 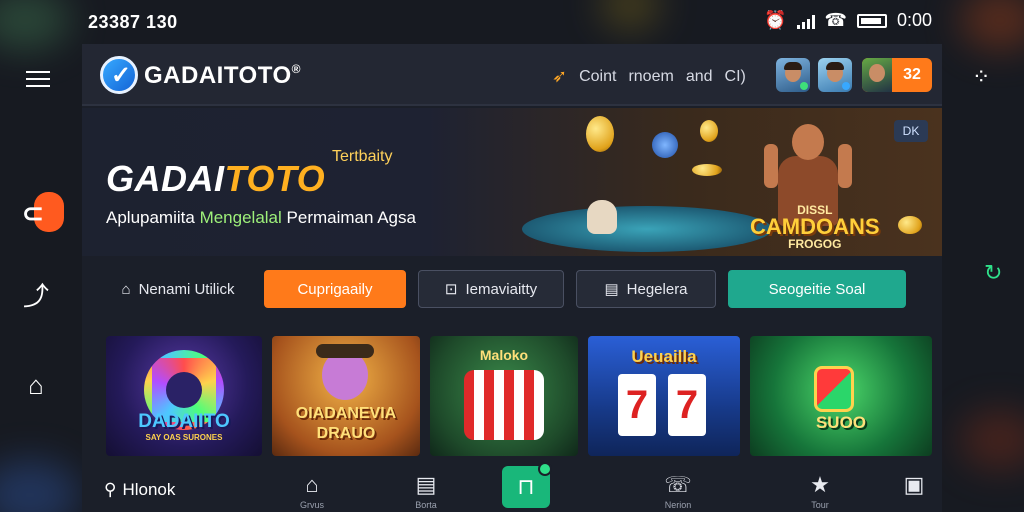 What do you see at coordinates (560, 76) in the screenshot?
I see `rocket-icon: ➶` at bounding box center [560, 76].